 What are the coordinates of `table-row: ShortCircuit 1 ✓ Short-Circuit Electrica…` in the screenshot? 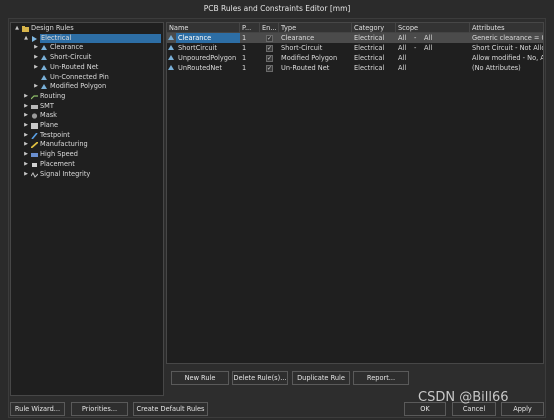 It's located at (355, 48).